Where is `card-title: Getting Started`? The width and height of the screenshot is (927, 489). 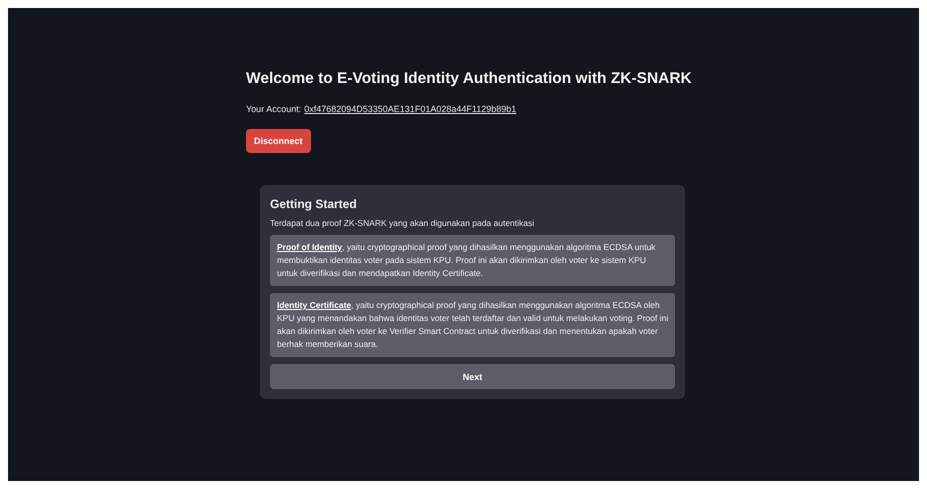
card-title: Getting Started is located at coordinates (314, 204).